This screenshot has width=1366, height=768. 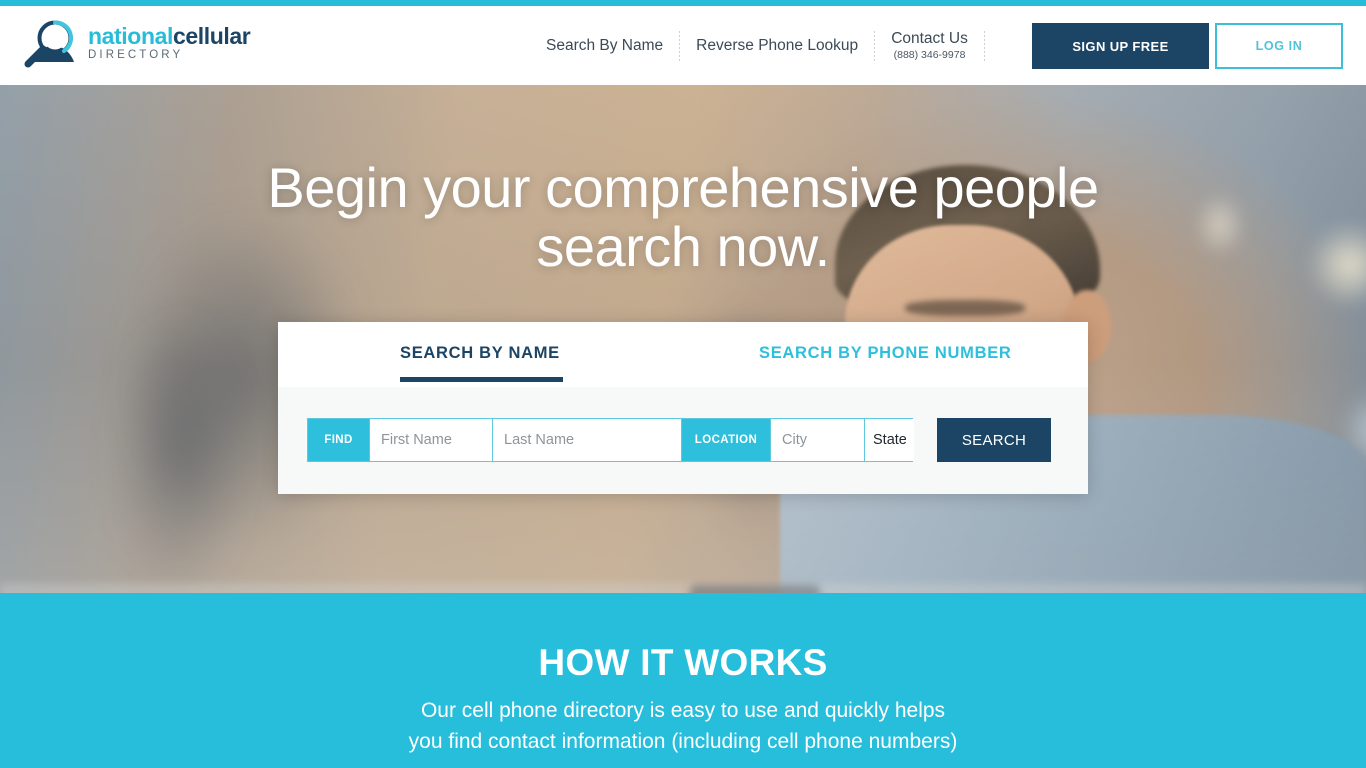 I want to click on nav-link-contact-us: Contact Us (888) 346-9978, so click(x=929, y=45).